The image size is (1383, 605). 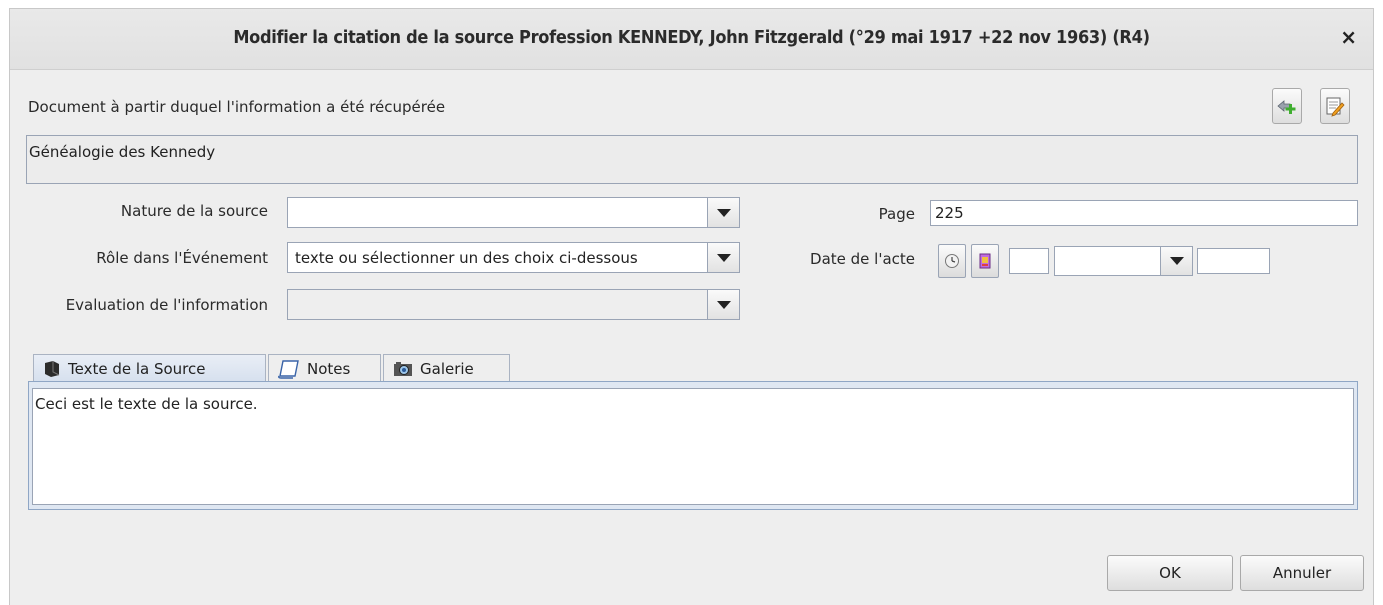 I want to click on page-label: Page, so click(x=896, y=214).